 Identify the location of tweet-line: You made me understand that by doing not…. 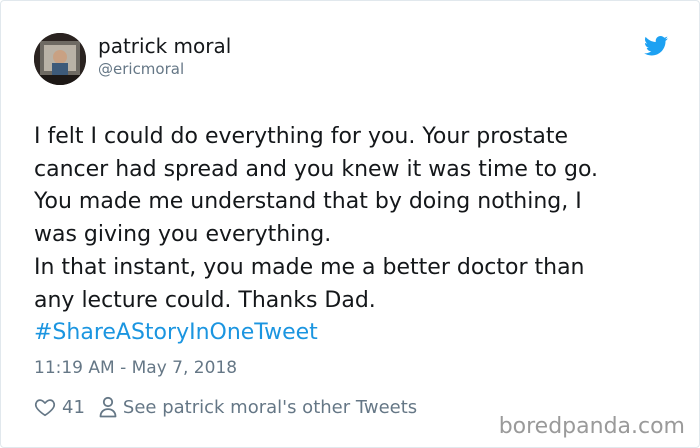
(308, 202).